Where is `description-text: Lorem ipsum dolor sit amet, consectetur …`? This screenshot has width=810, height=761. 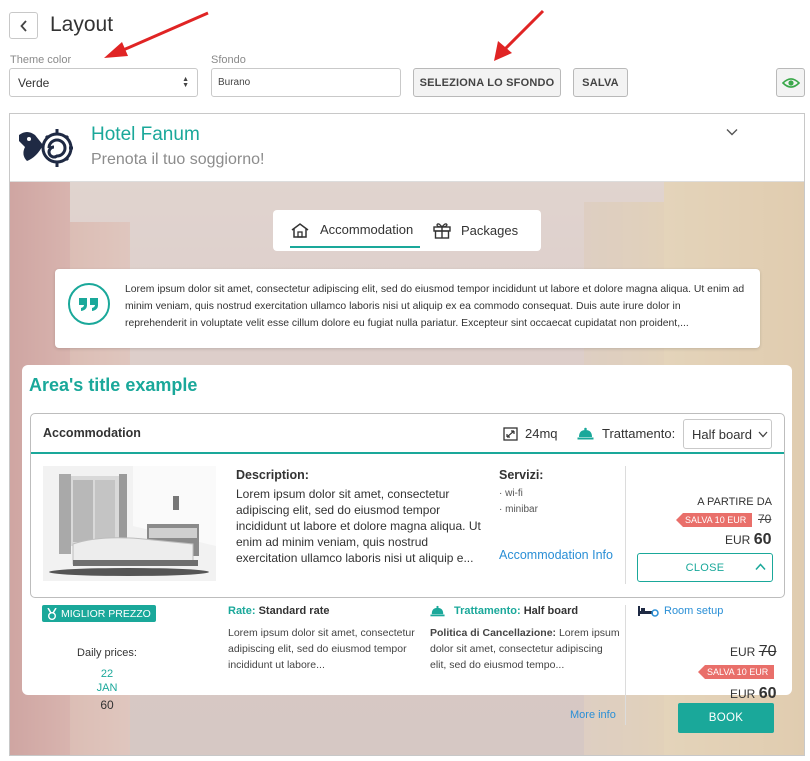 description-text: Lorem ipsum dolor sit amet, consectetur … is located at coordinates (358, 526).